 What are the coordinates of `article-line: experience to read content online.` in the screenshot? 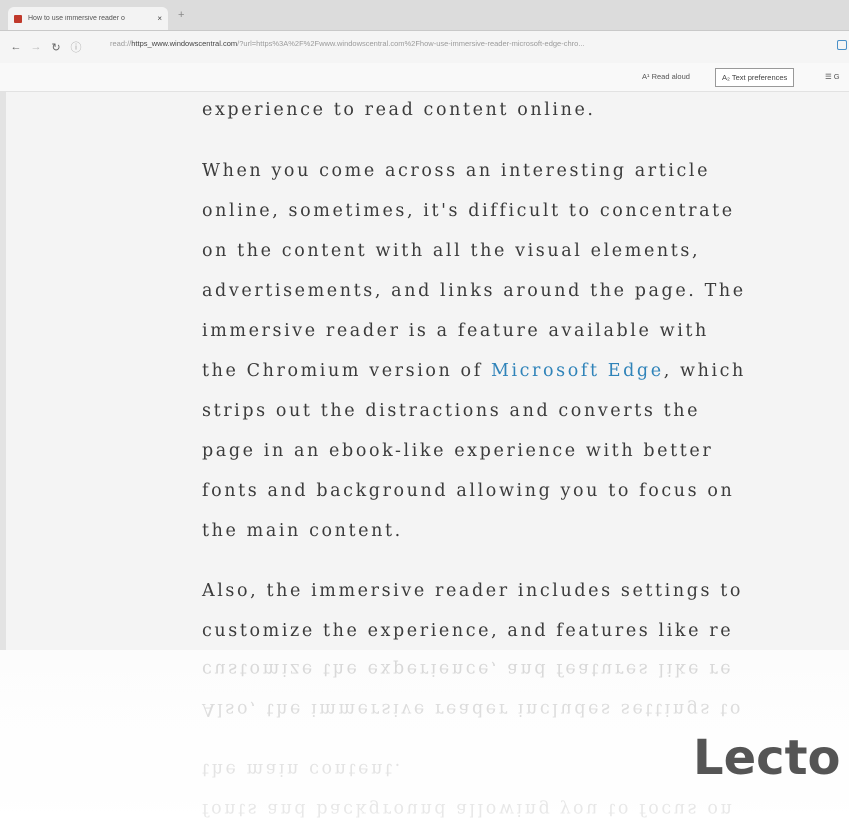 It's located at (399, 110).